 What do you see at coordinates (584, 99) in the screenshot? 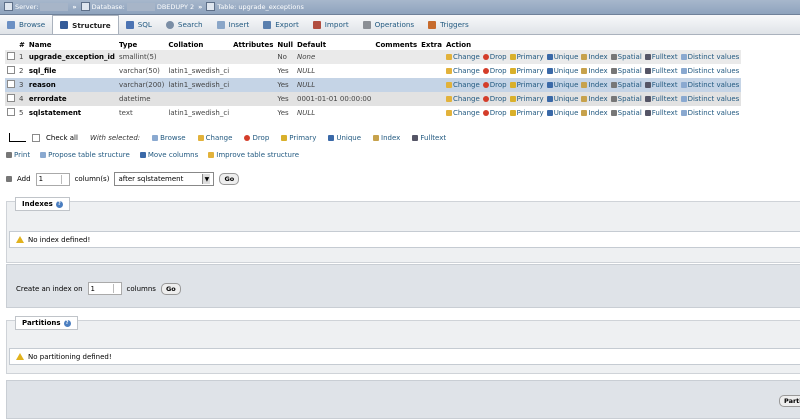
I see `index-icon` at bounding box center [584, 99].